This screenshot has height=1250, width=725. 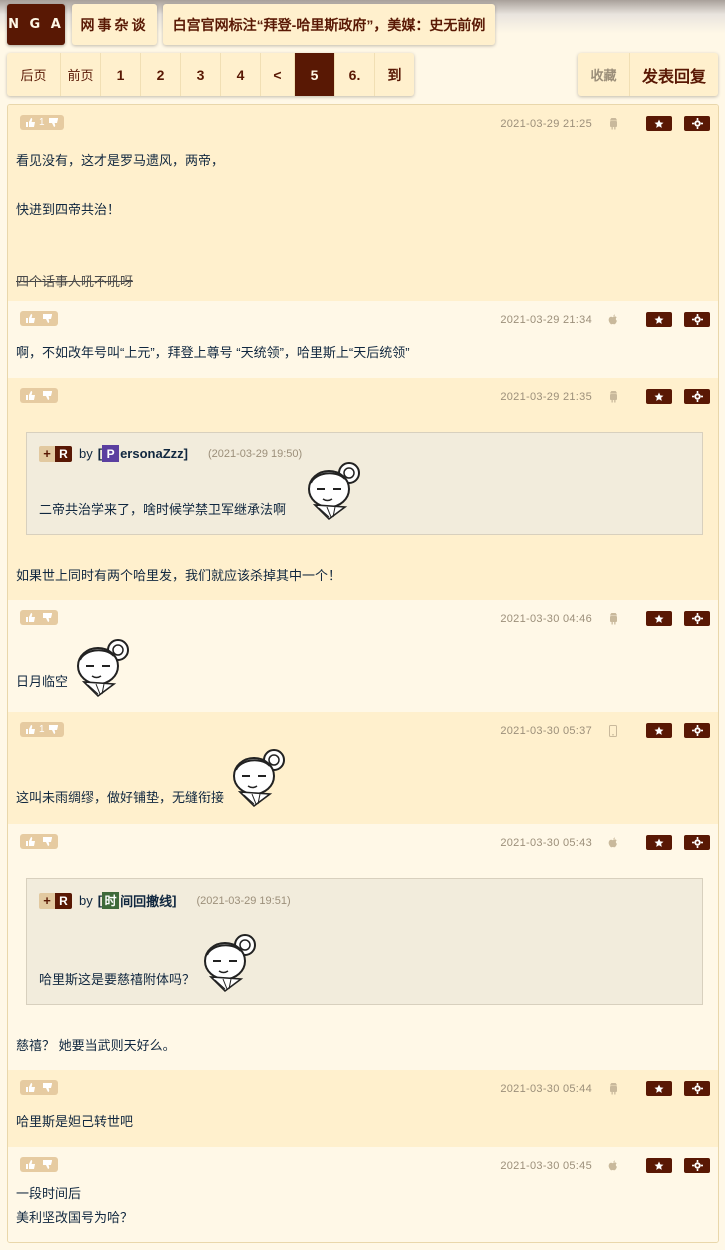 What do you see at coordinates (120, 160) in the screenshot?
I see `post-text: 看见没有，这才是罗马遗风，两帝，` at bounding box center [120, 160].